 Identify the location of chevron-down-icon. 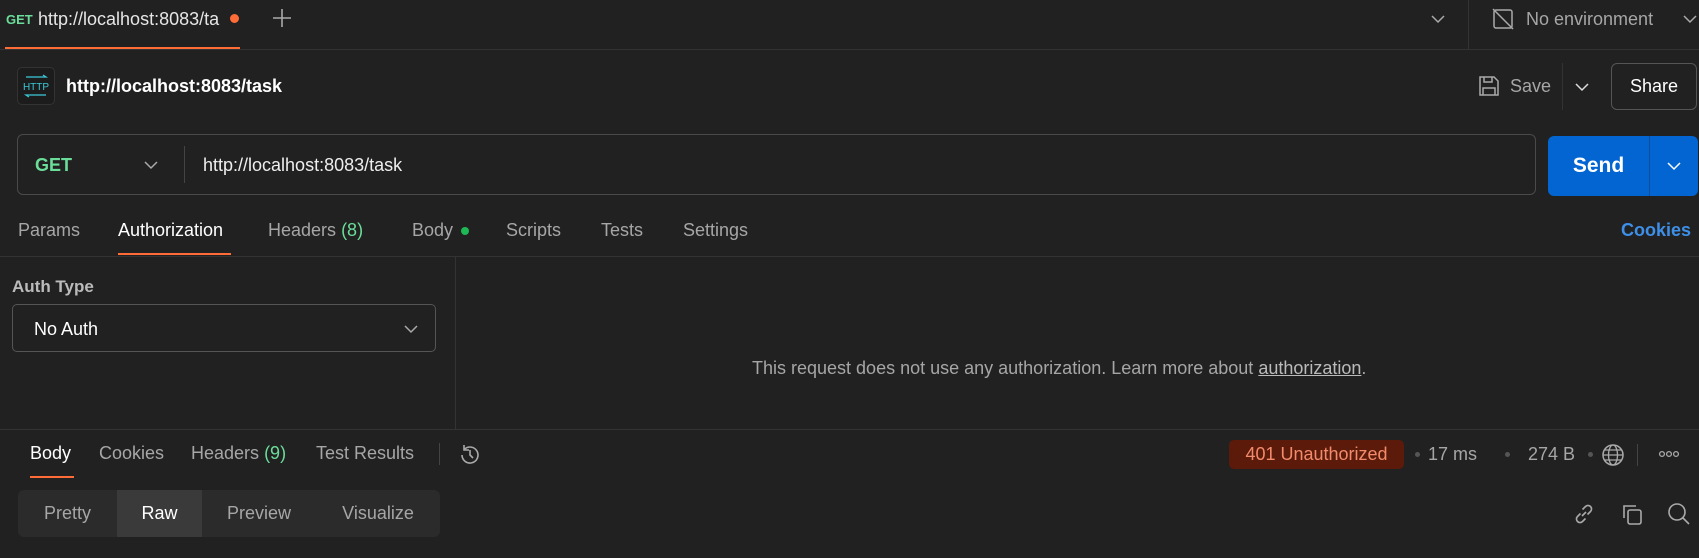
(1674, 166).